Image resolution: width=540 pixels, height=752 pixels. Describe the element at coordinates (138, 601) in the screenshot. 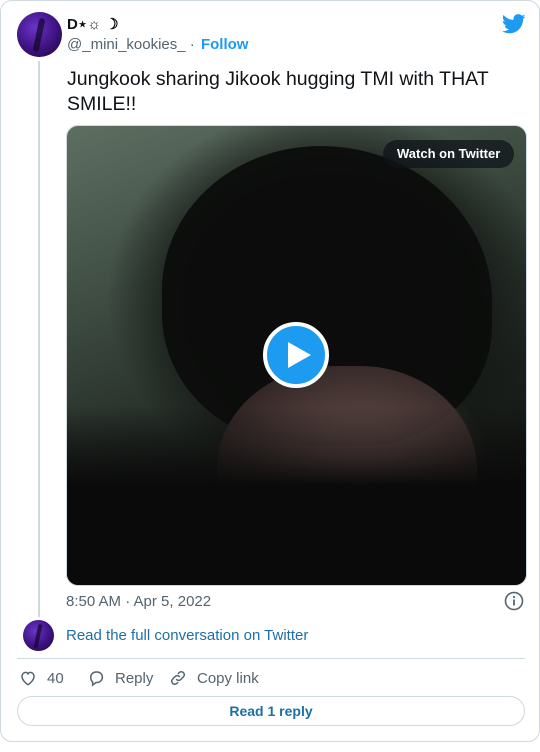

I see `timestamp: 8:50 AM · Apr 5, 2022` at that location.